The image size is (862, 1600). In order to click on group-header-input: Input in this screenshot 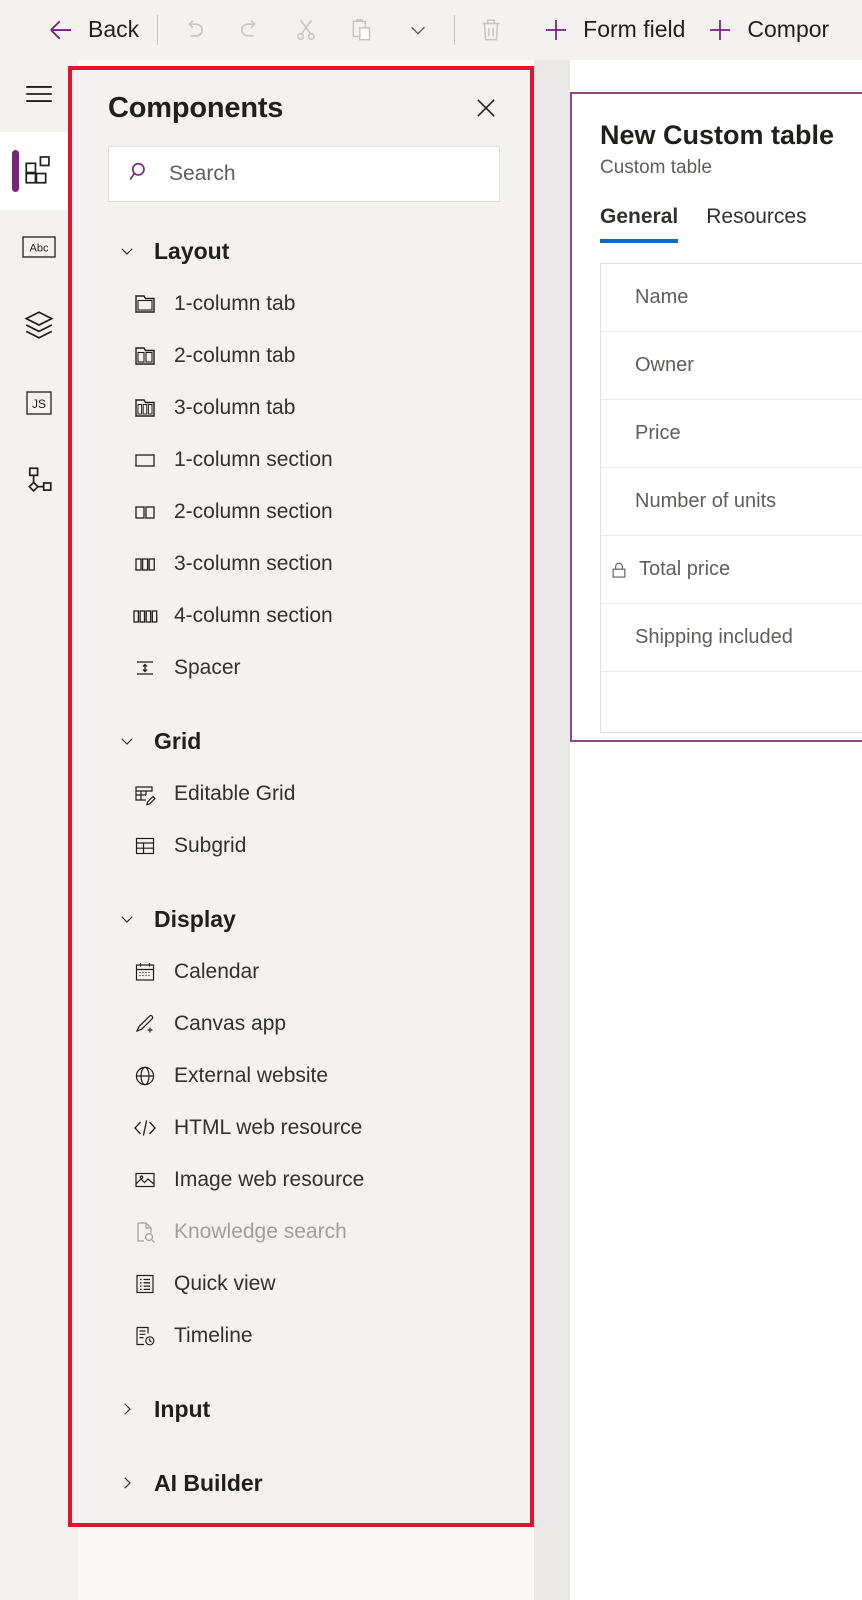, I will do `click(301, 1409)`.